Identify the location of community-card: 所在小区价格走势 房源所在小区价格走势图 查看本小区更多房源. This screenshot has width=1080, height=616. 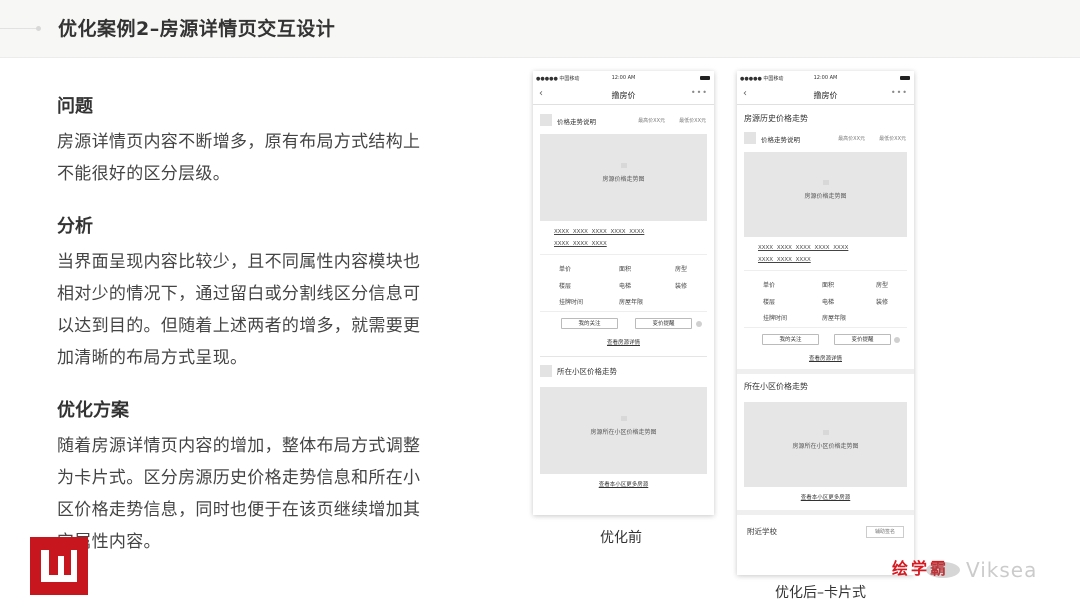
(825, 442).